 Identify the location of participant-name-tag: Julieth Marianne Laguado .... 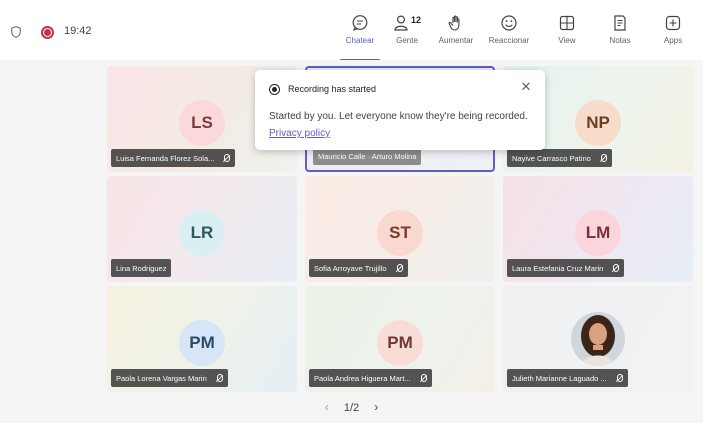
(567, 378).